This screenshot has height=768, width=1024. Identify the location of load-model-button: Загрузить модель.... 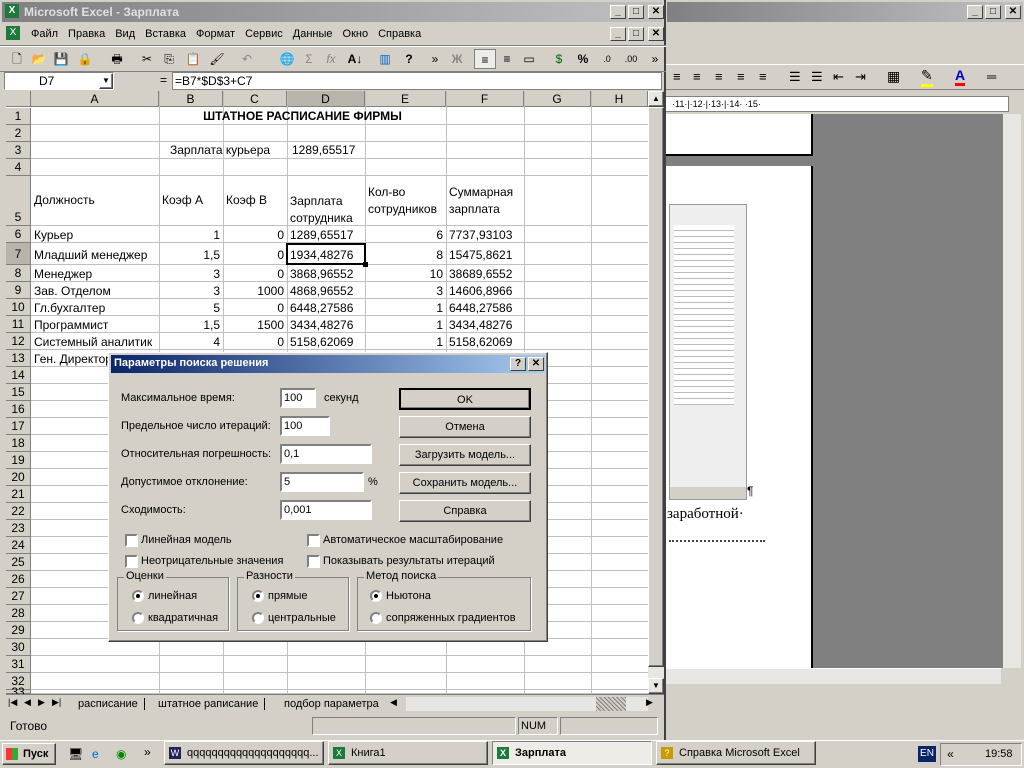
(465, 455).